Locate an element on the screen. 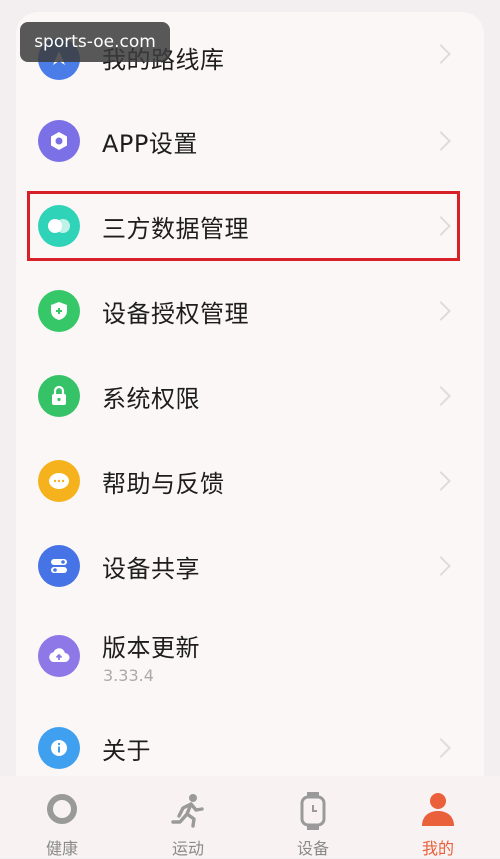 This screenshot has height=859, width=500. health-ring-icon is located at coordinates (62, 811).